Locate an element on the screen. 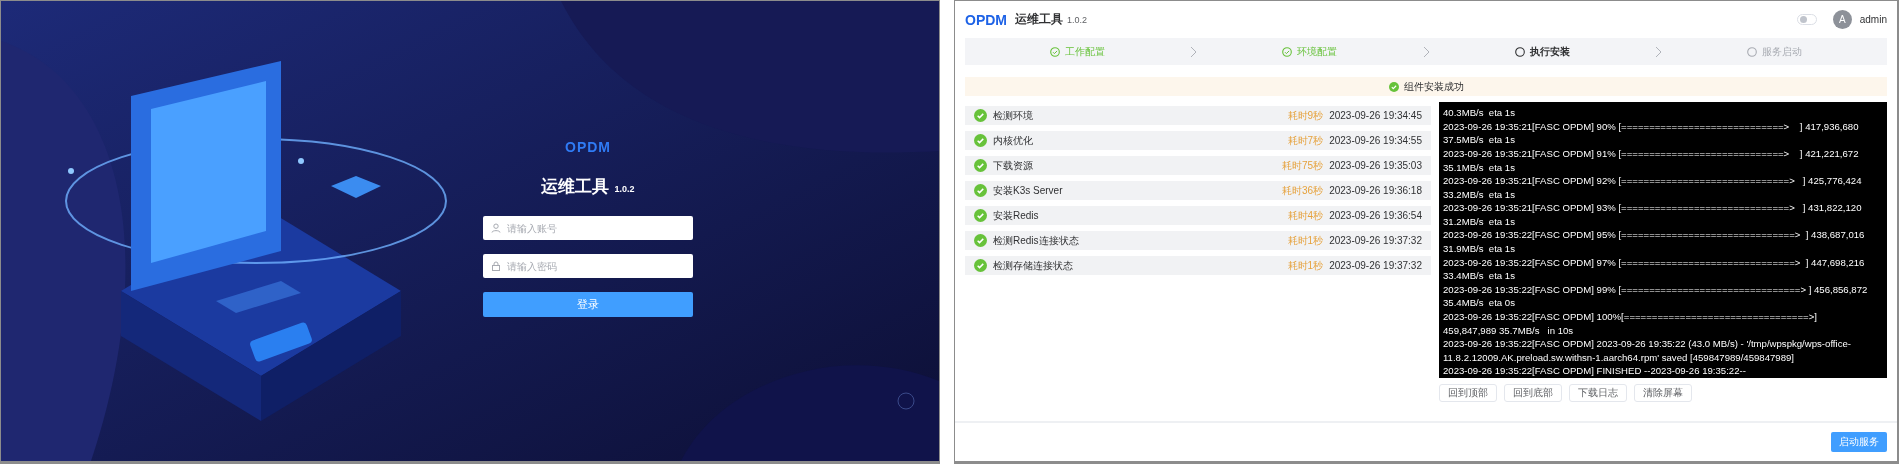  task-duration: 耗时75秒 is located at coordinates (1303, 165).